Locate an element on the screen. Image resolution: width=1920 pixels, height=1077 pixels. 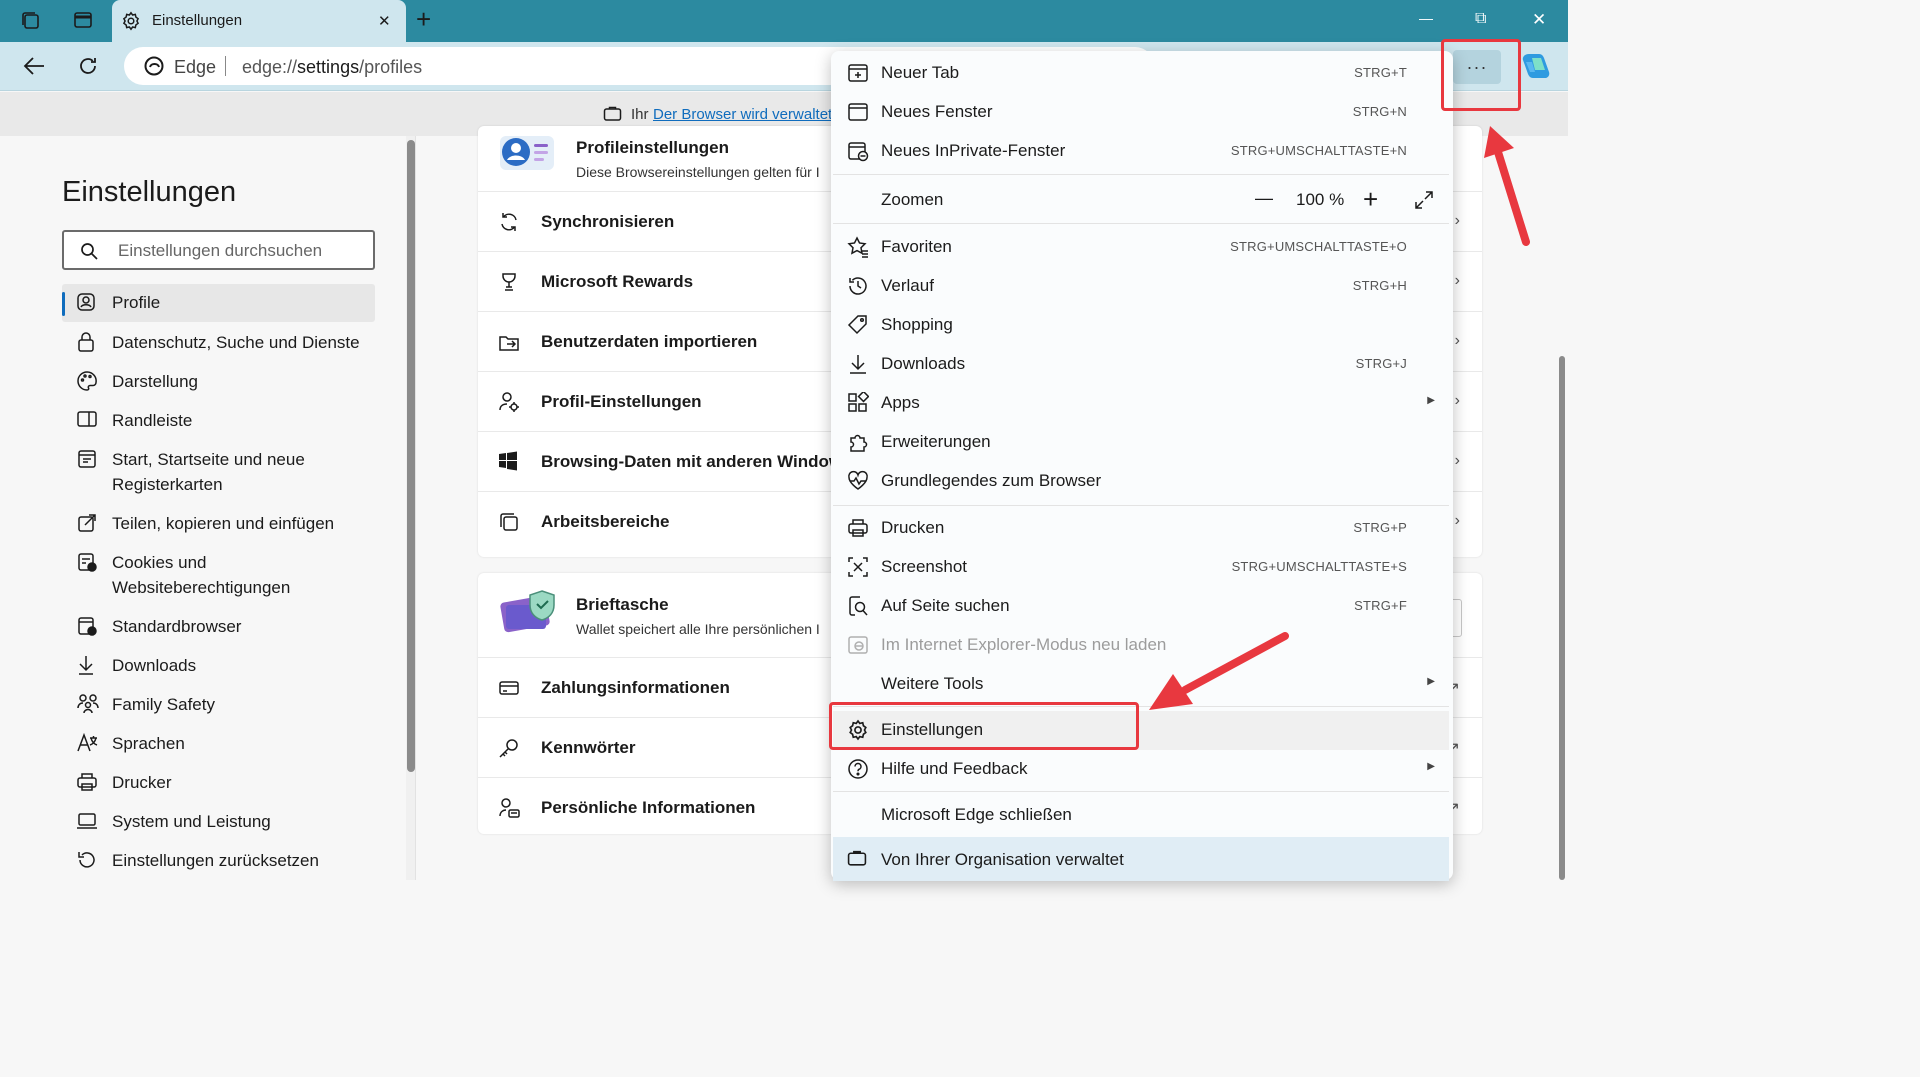
sidebar-item-appearance: Darstellung is located at coordinates (218, 383).